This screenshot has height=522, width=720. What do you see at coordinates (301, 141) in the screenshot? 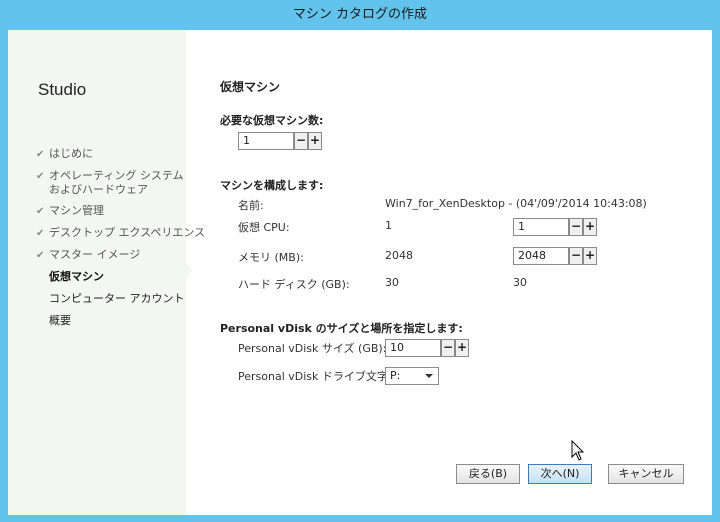
I see `vm-count-decrement-button: −` at bounding box center [301, 141].